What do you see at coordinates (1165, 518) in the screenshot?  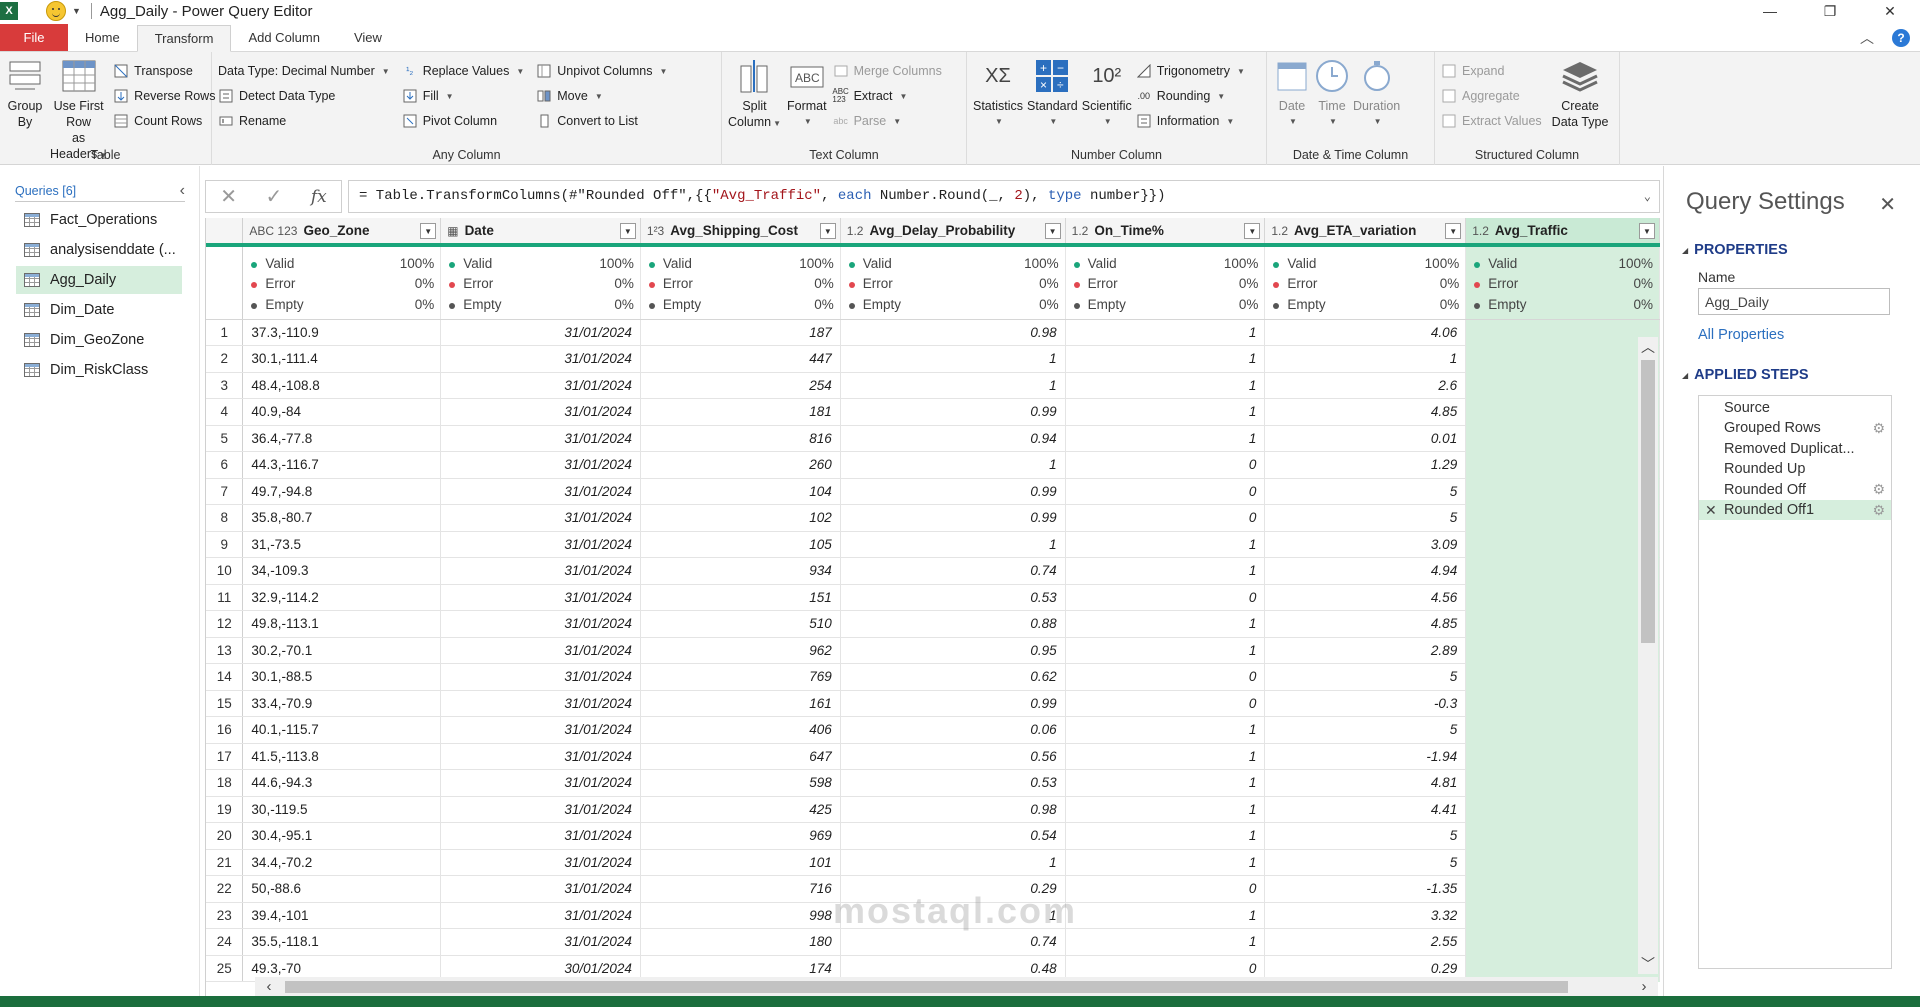 I see `table-cell: 0` at bounding box center [1165, 518].